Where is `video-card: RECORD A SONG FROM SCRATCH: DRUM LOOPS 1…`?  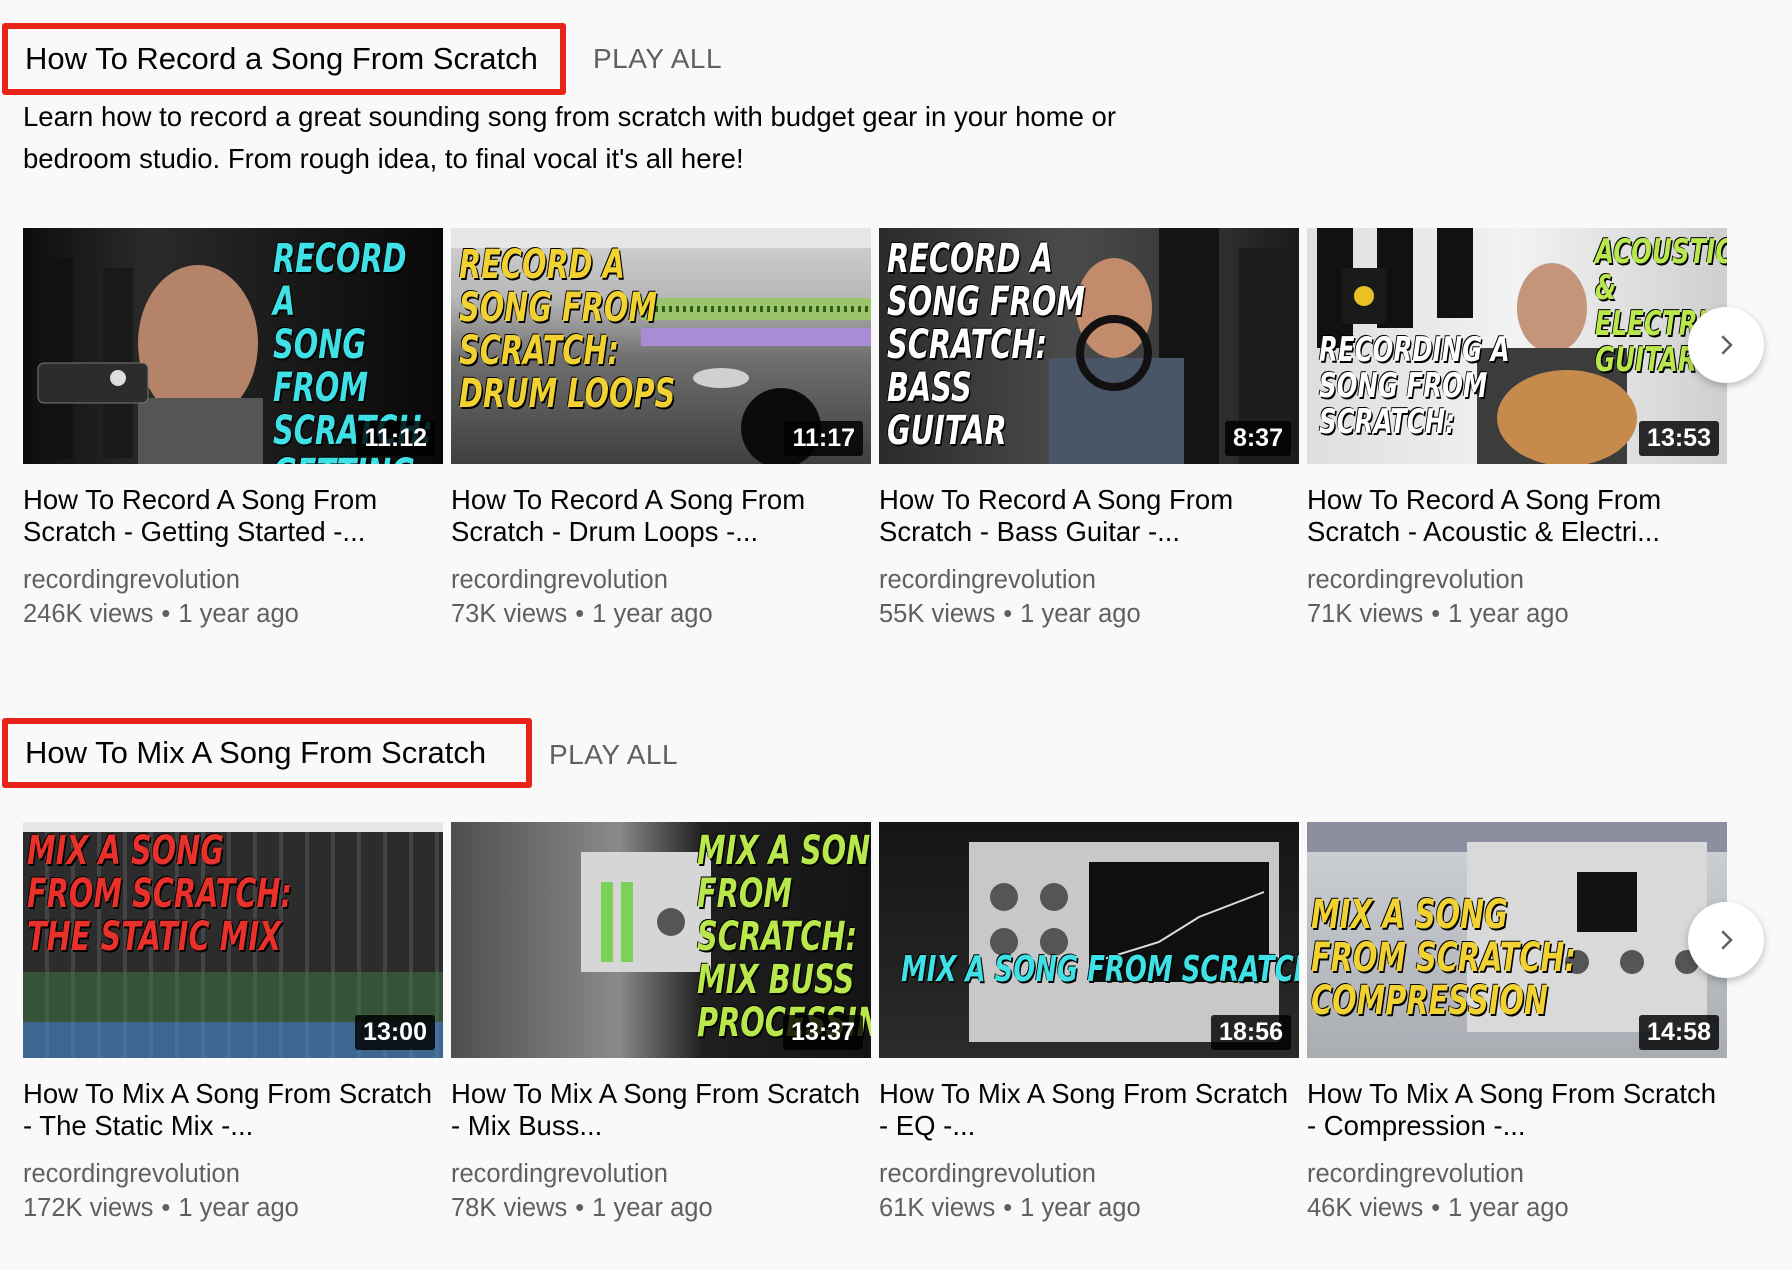 video-card: RECORD A SONG FROM SCRATCH: DRUM LOOPS 1… is located at coordinates (661, 430).